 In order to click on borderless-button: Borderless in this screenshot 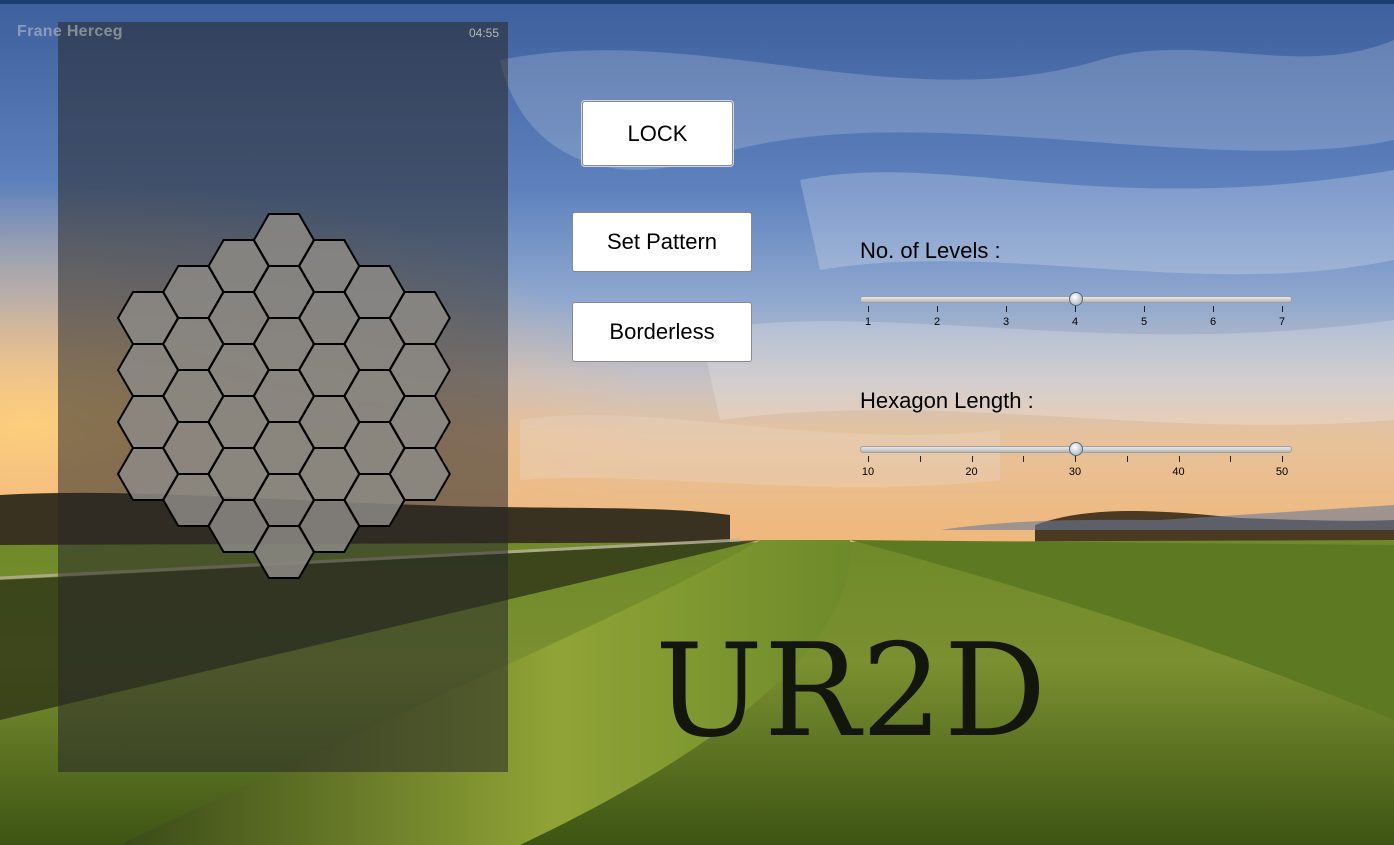, I will do `click(662, 332)`.